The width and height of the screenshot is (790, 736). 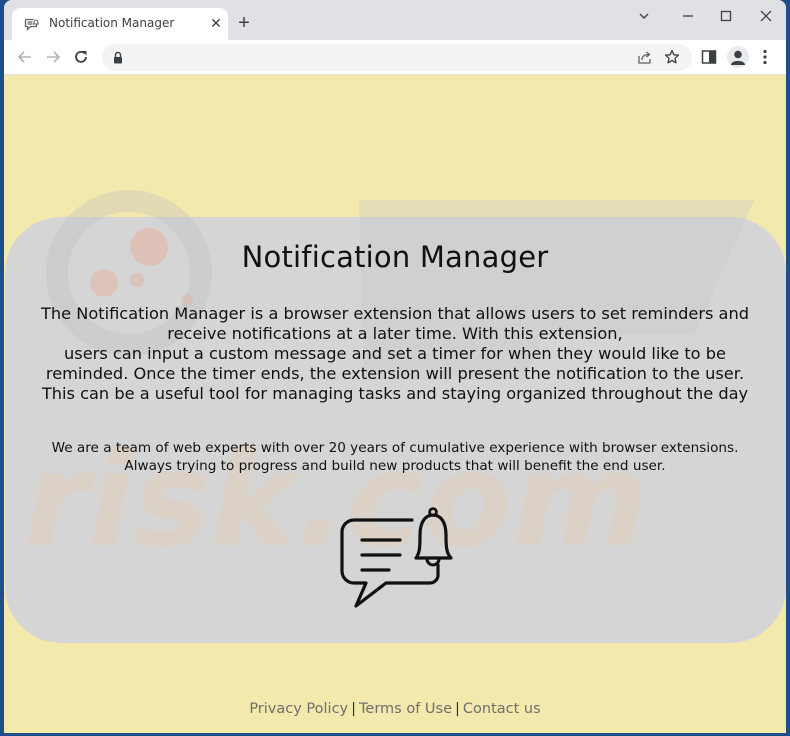 I want to click on close-icon, so click(x=766, y=16).